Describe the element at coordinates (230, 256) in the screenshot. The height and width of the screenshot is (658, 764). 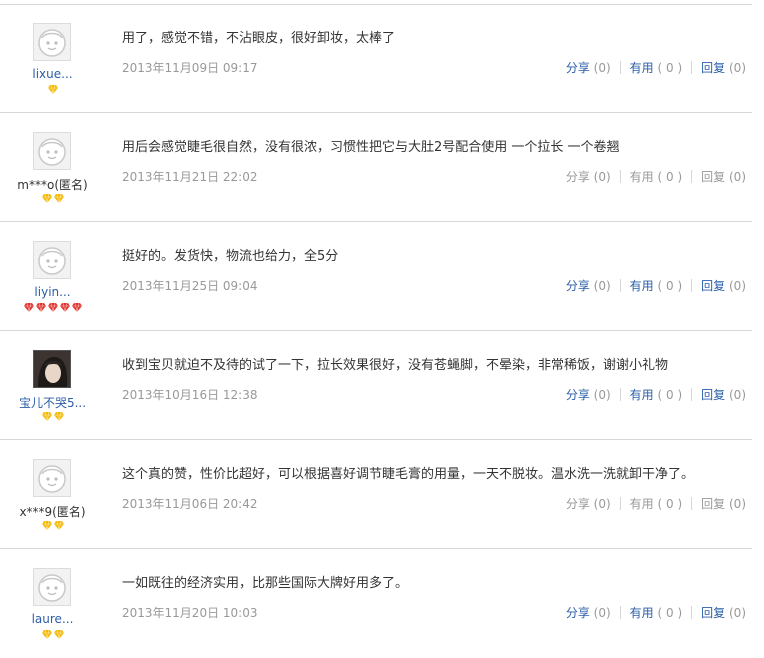
I see `review-content: 挺好的。发货快，物流也给力，全5分` at that location.